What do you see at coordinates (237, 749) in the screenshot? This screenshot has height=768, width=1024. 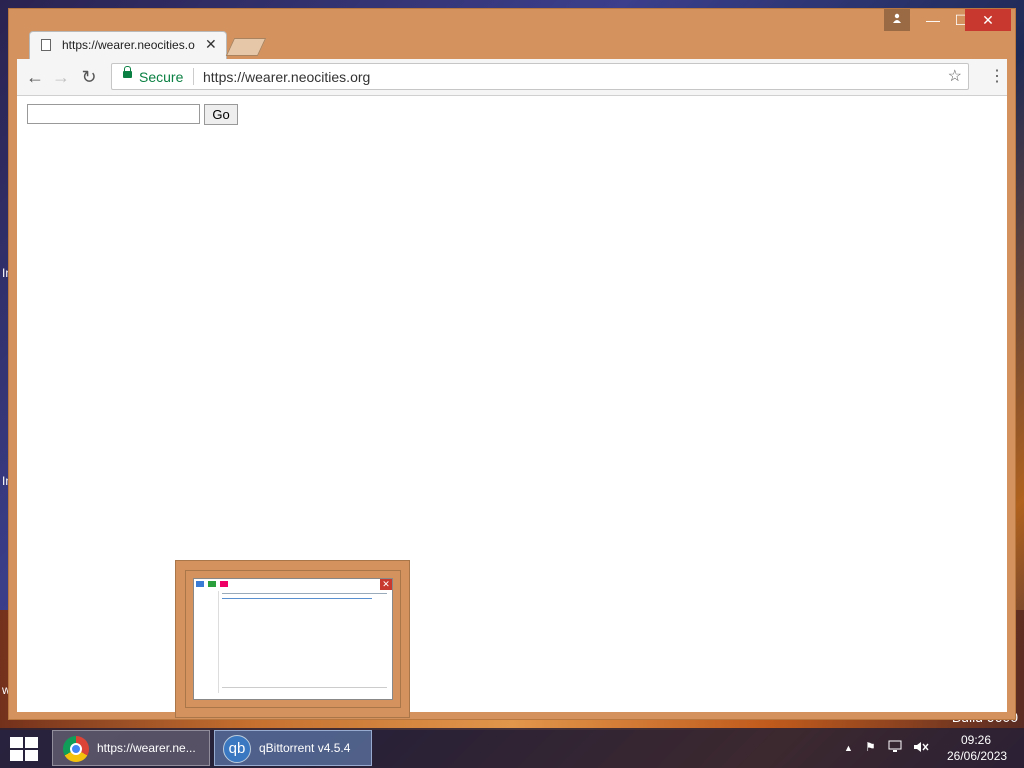 I see `qbittorrent-icon: qb` at bounding box center [237, 749].